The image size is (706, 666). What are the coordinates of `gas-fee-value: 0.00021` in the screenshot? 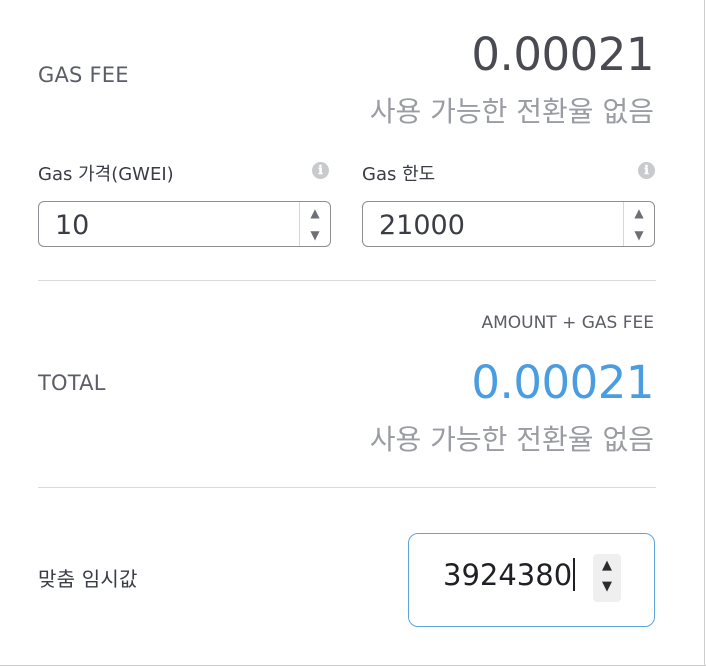 It's located at (562, 54).